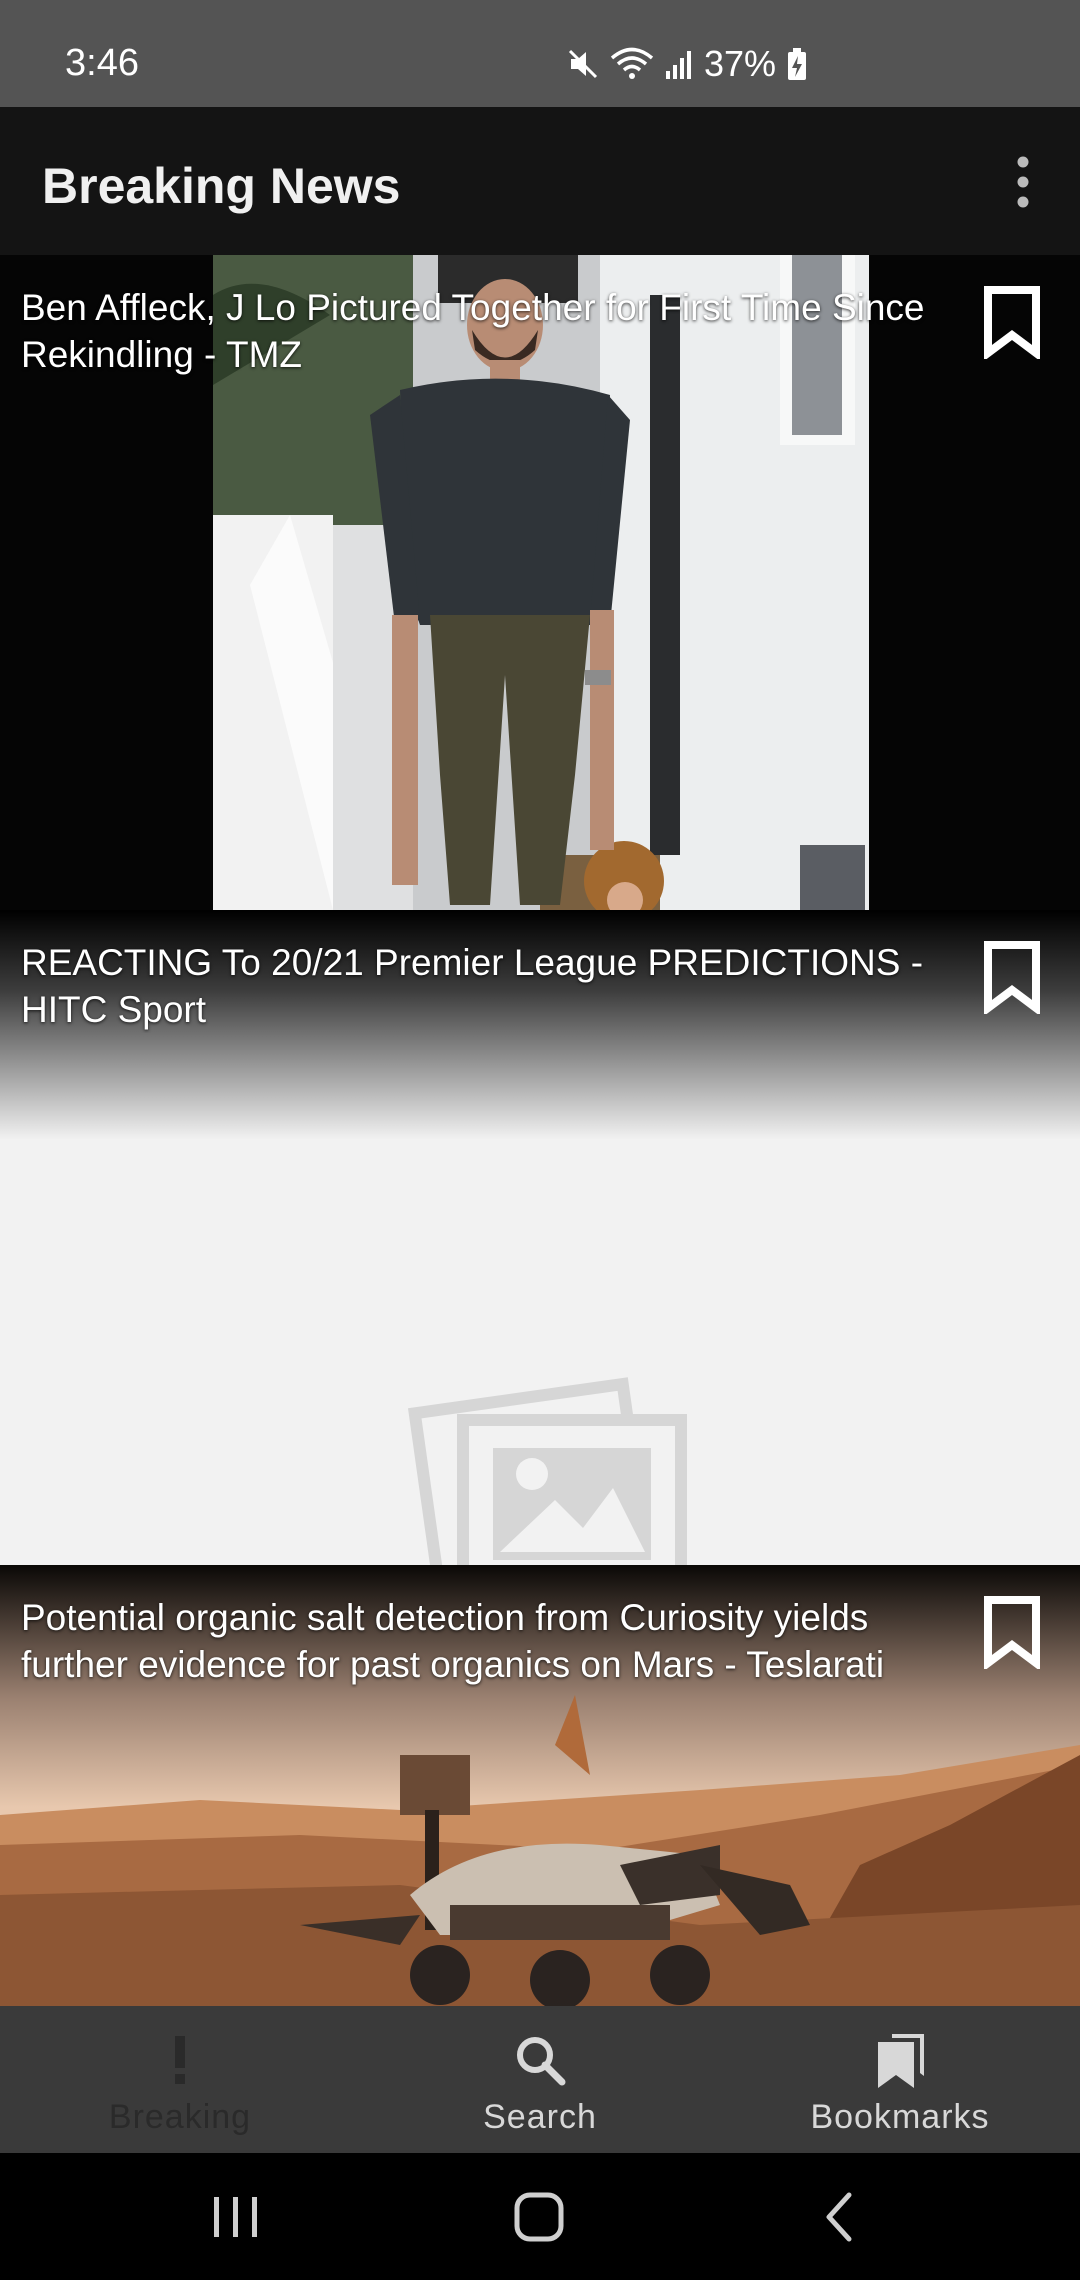  I want to click on page-title: Breaking News, so click(221, 186).